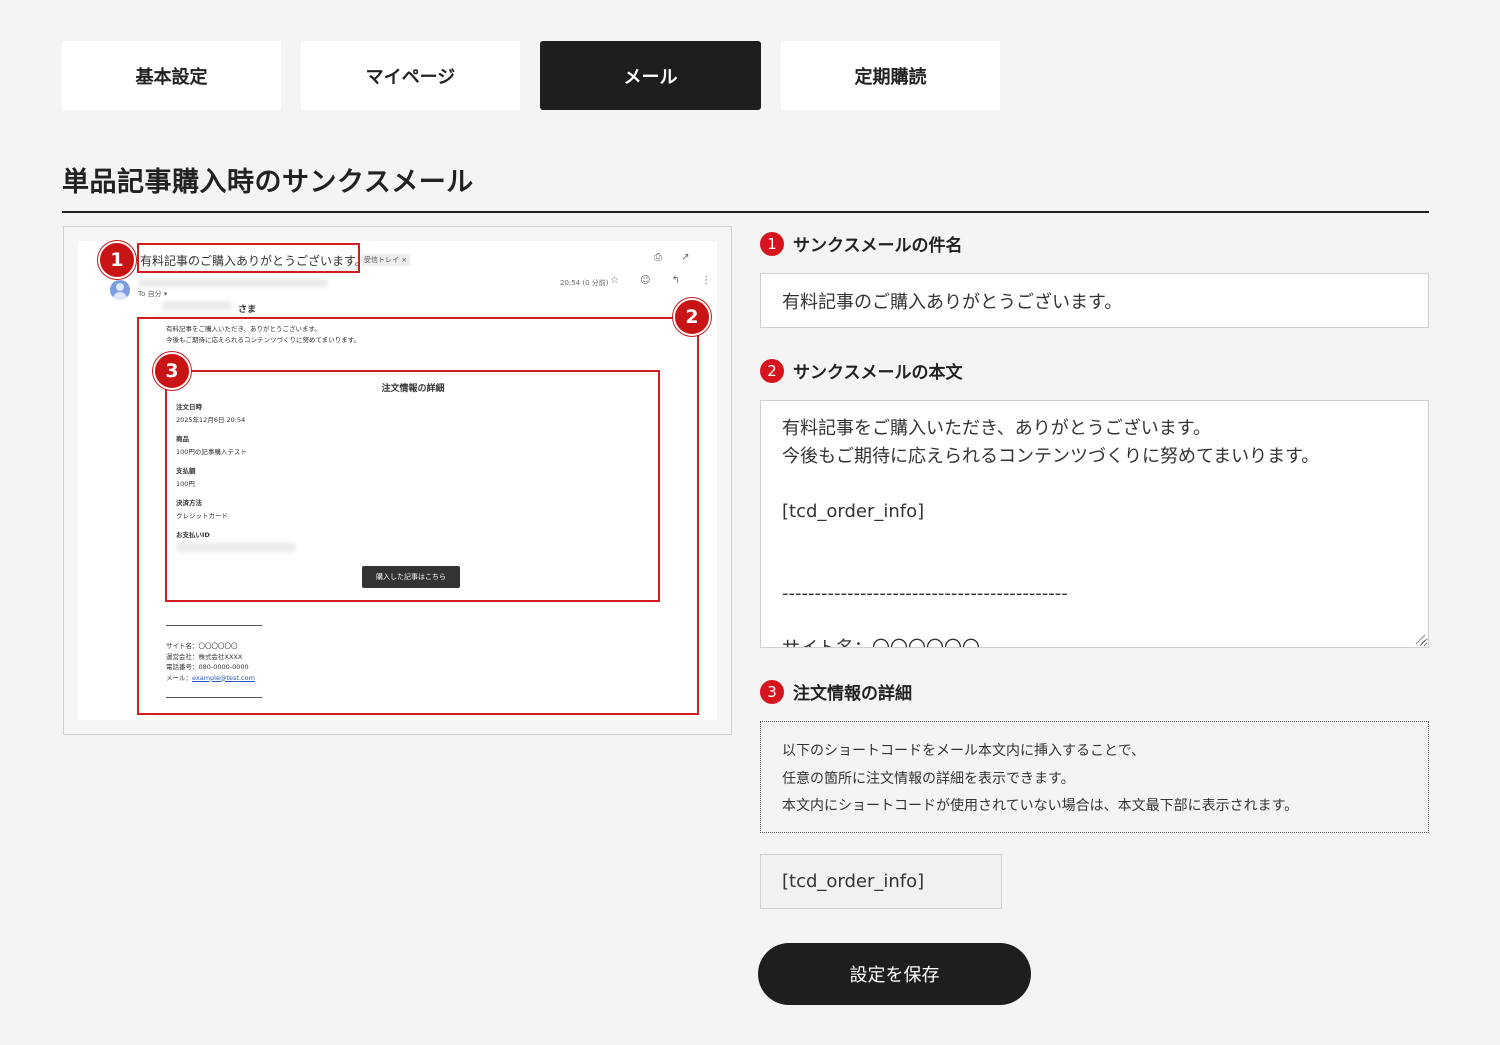 Image resolution: width=1500 pixels, height=1045 pixels. Describe the element at coordinates (172, 371) in the screenshot. I see `preview-badge-3: 3` at that location.